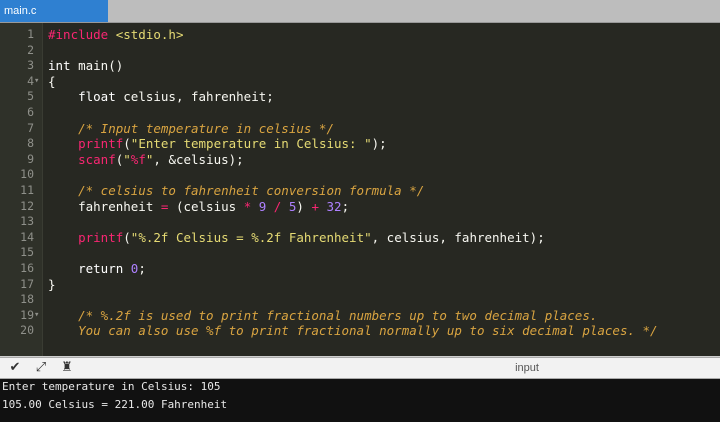 The height and width of the screenshot is (422, 720). I want to click on line-number: 6, so click(30, 111).